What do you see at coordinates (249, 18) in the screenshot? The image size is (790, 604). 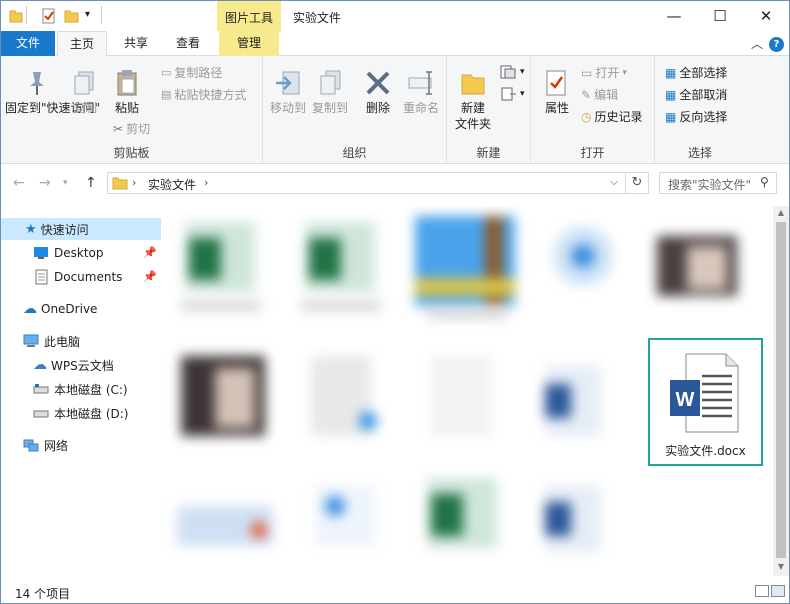 I see `context-group-label: 图片工具` at bounding box center [249, 18].